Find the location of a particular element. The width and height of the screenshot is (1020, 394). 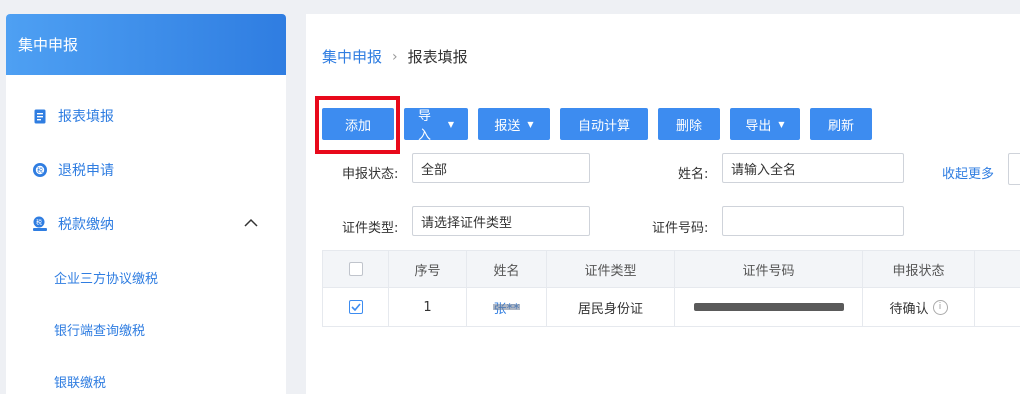

breadcrumb: 集中申报 › 报表填报 is located at coordinates (395, 56).